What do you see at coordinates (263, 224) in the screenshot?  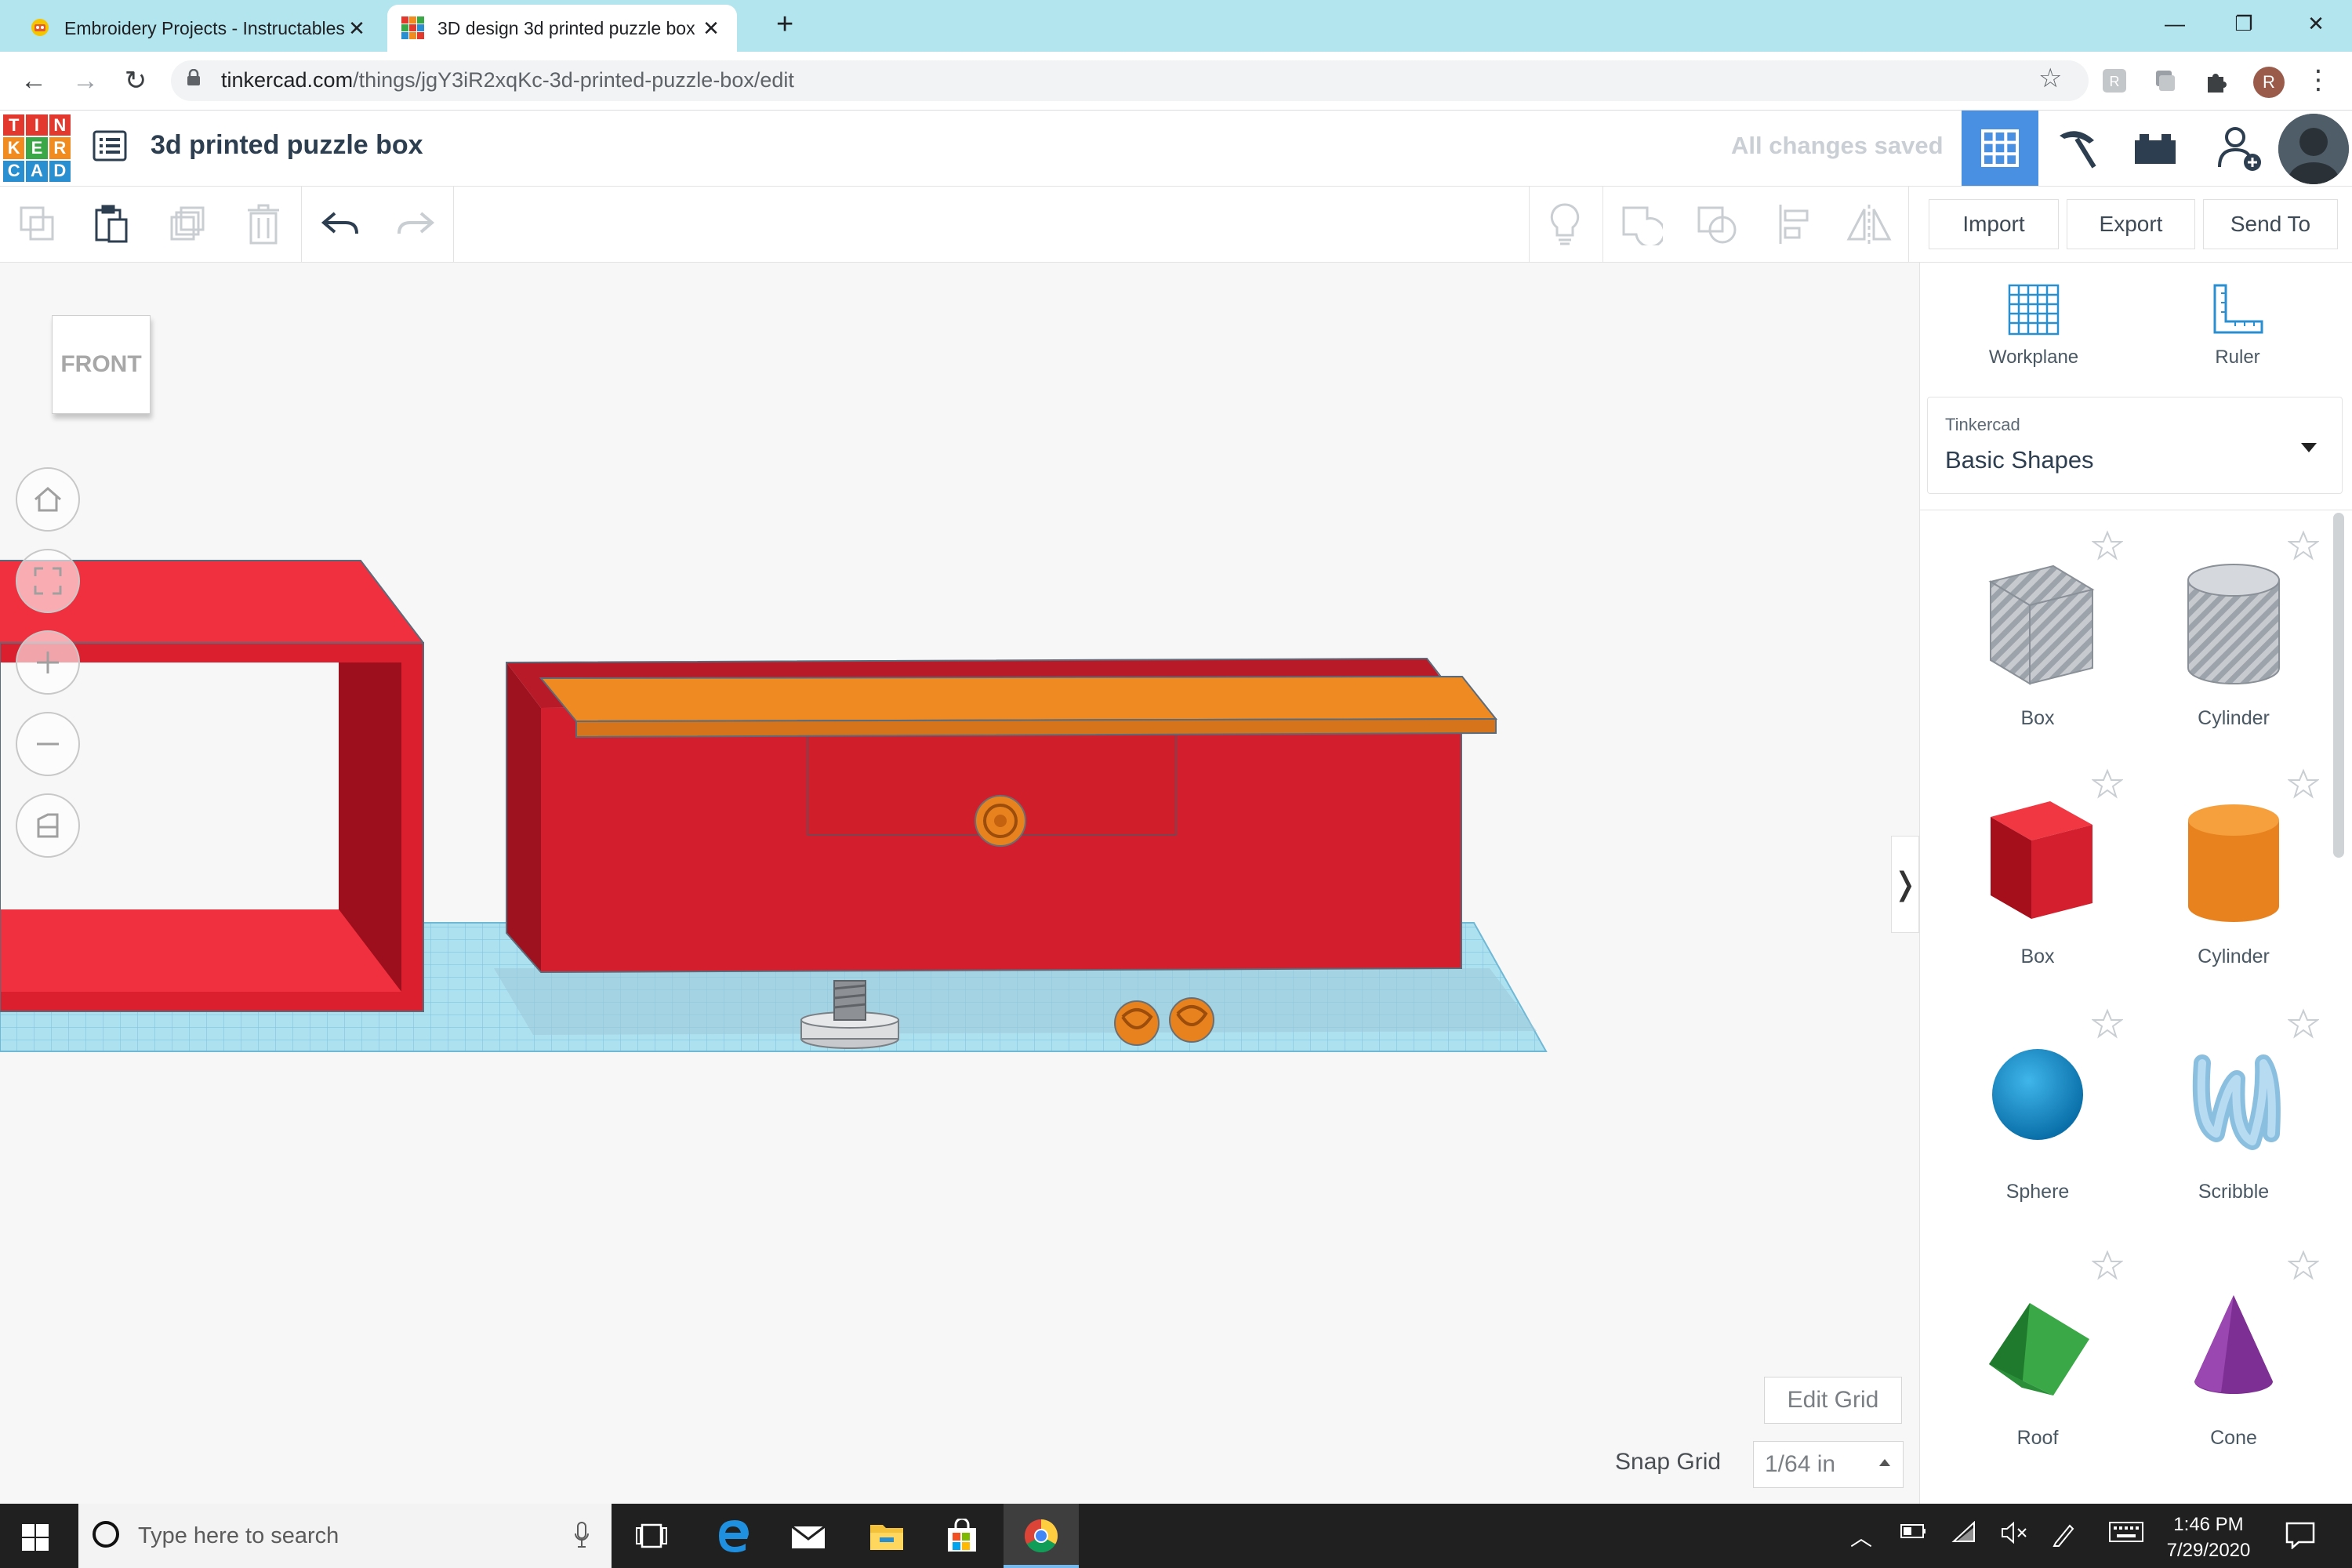 I see `delete-button` at bounding box center [263, 224].